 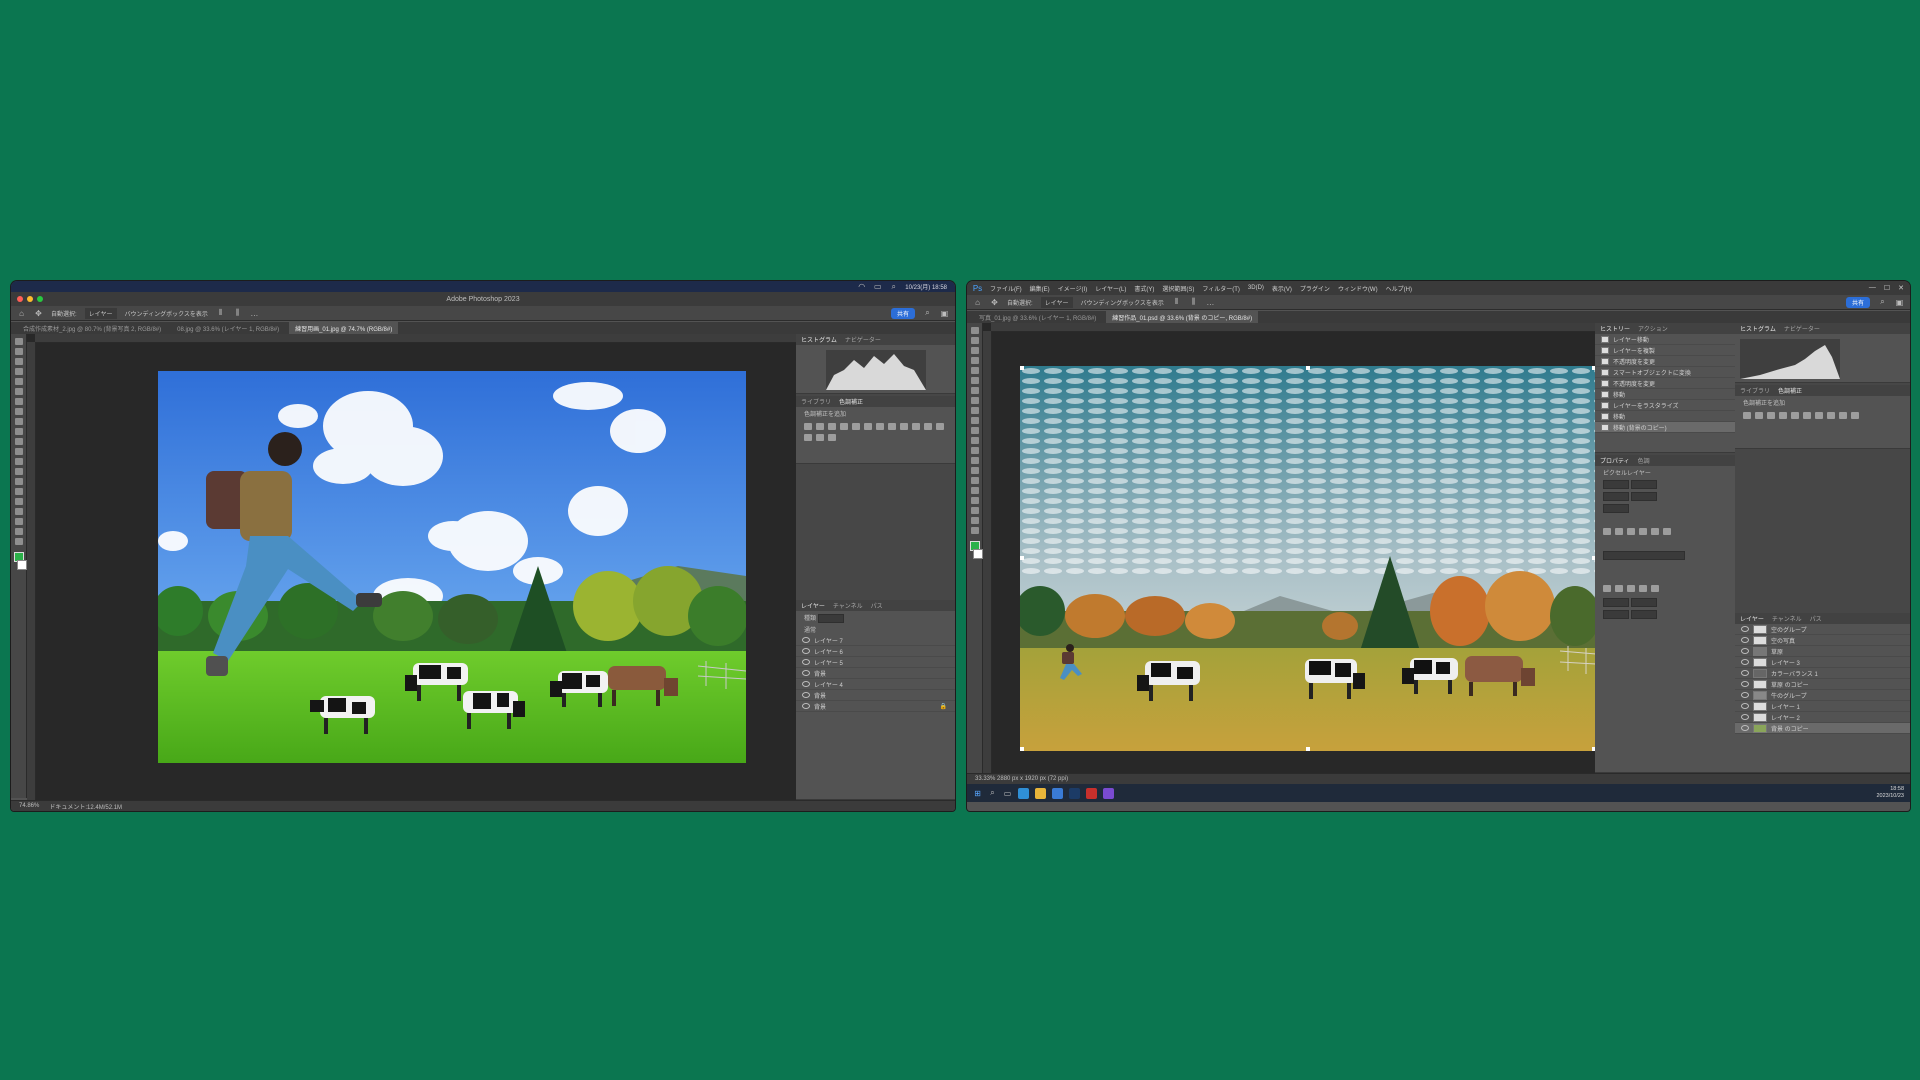 What do you see at coordinates (875, 684) in the screenshot?
I see `layer-row: レイヤー 4` at bounding box center [875, 684].